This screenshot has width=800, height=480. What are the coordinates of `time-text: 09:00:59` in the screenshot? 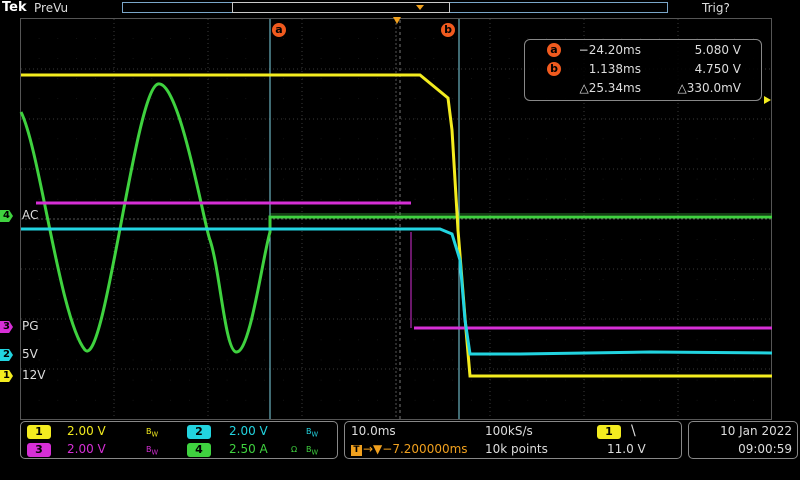 It's located at (765, 449).